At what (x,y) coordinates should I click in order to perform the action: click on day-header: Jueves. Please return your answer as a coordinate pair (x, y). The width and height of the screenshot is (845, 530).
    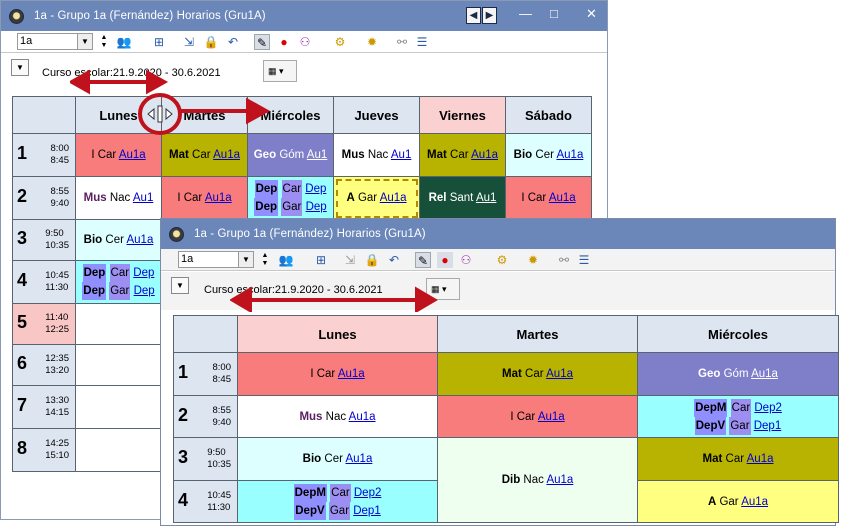
    Looking at the image, I should click on (376, 115).